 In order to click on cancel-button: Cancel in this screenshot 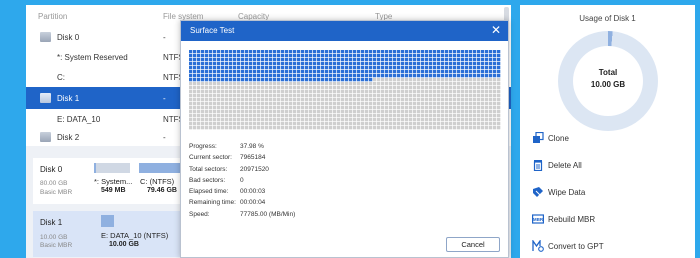, I will do `click(473, 244)`.